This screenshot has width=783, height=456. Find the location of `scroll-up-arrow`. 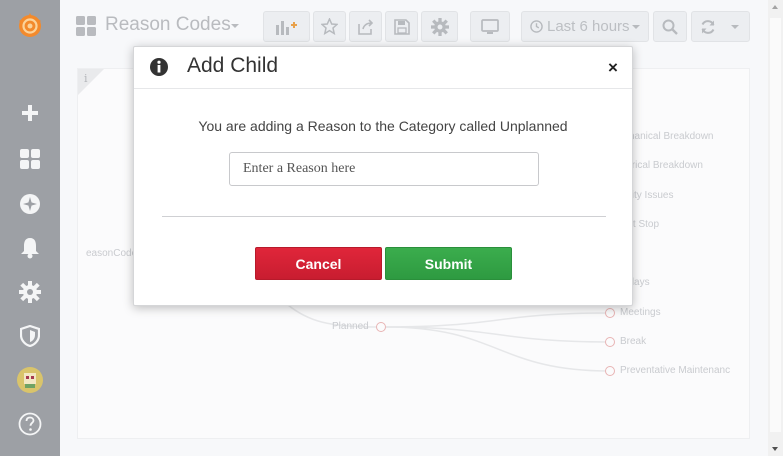

scroll-up-arrow is located at coordinates (775, 7).